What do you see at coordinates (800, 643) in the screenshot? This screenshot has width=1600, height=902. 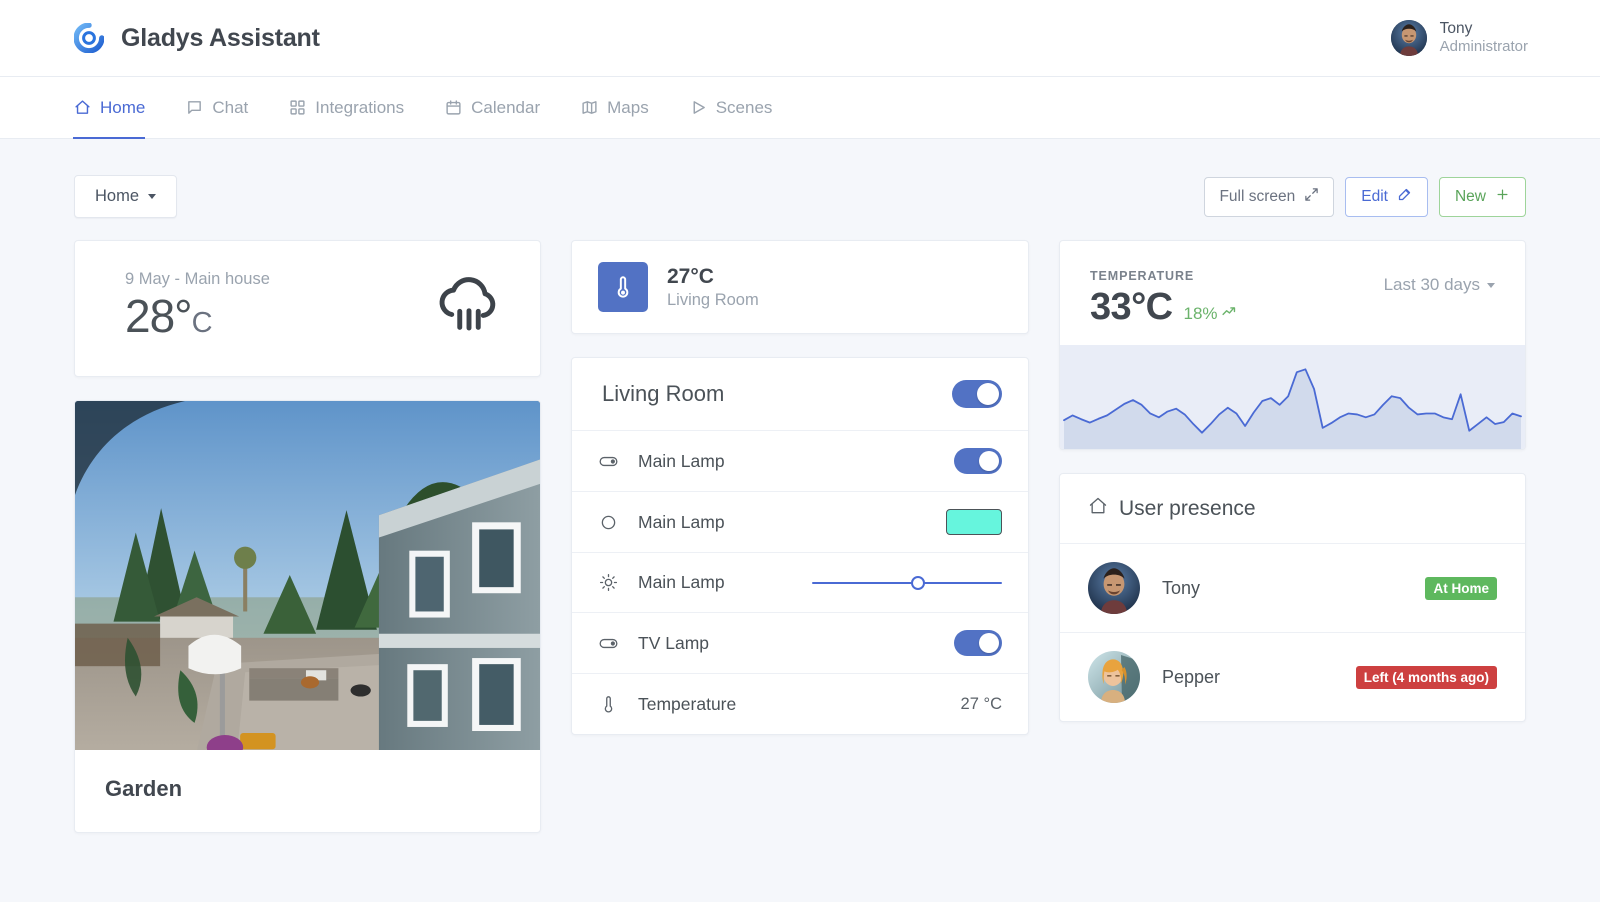 I see `device-row: TV Lamp` at bounding box center [800, 643].